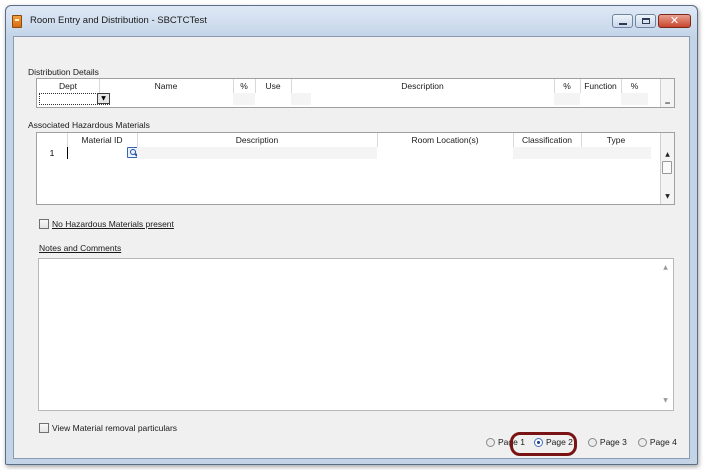 The image size is (703, 470). I want to click on col-header-dept: Dept, so click(68, 86).